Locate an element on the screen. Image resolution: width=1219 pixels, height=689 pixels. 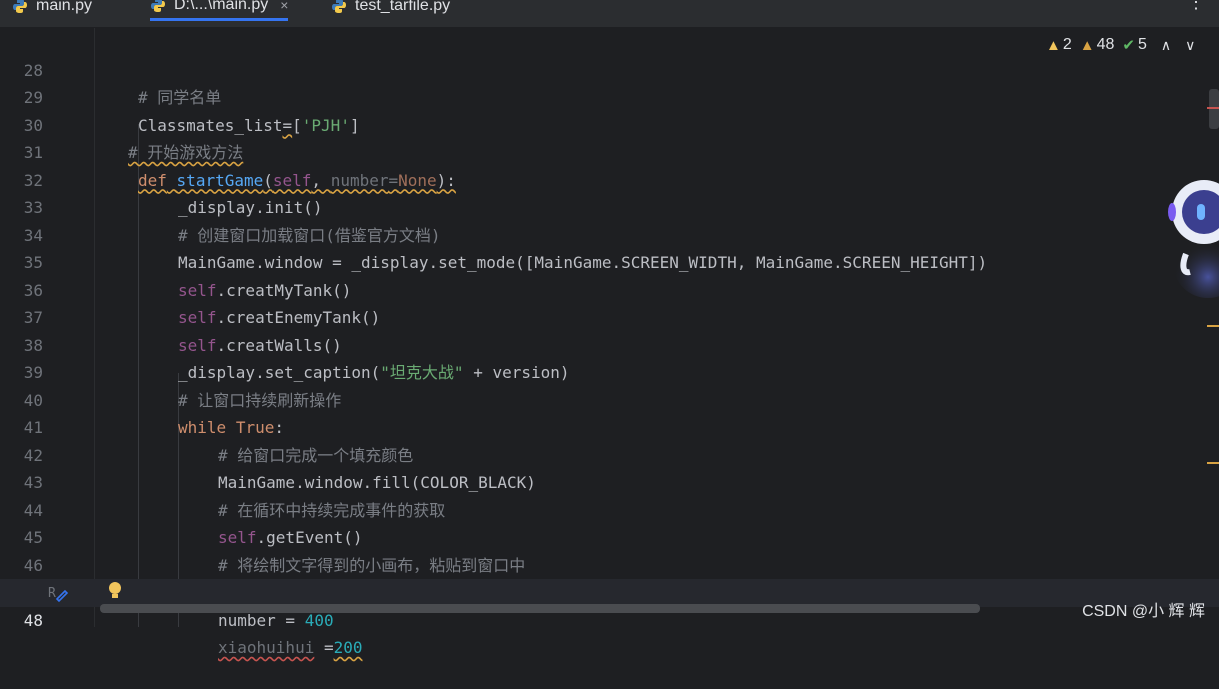
code-line: 46 is located at coordinates (609, 549).